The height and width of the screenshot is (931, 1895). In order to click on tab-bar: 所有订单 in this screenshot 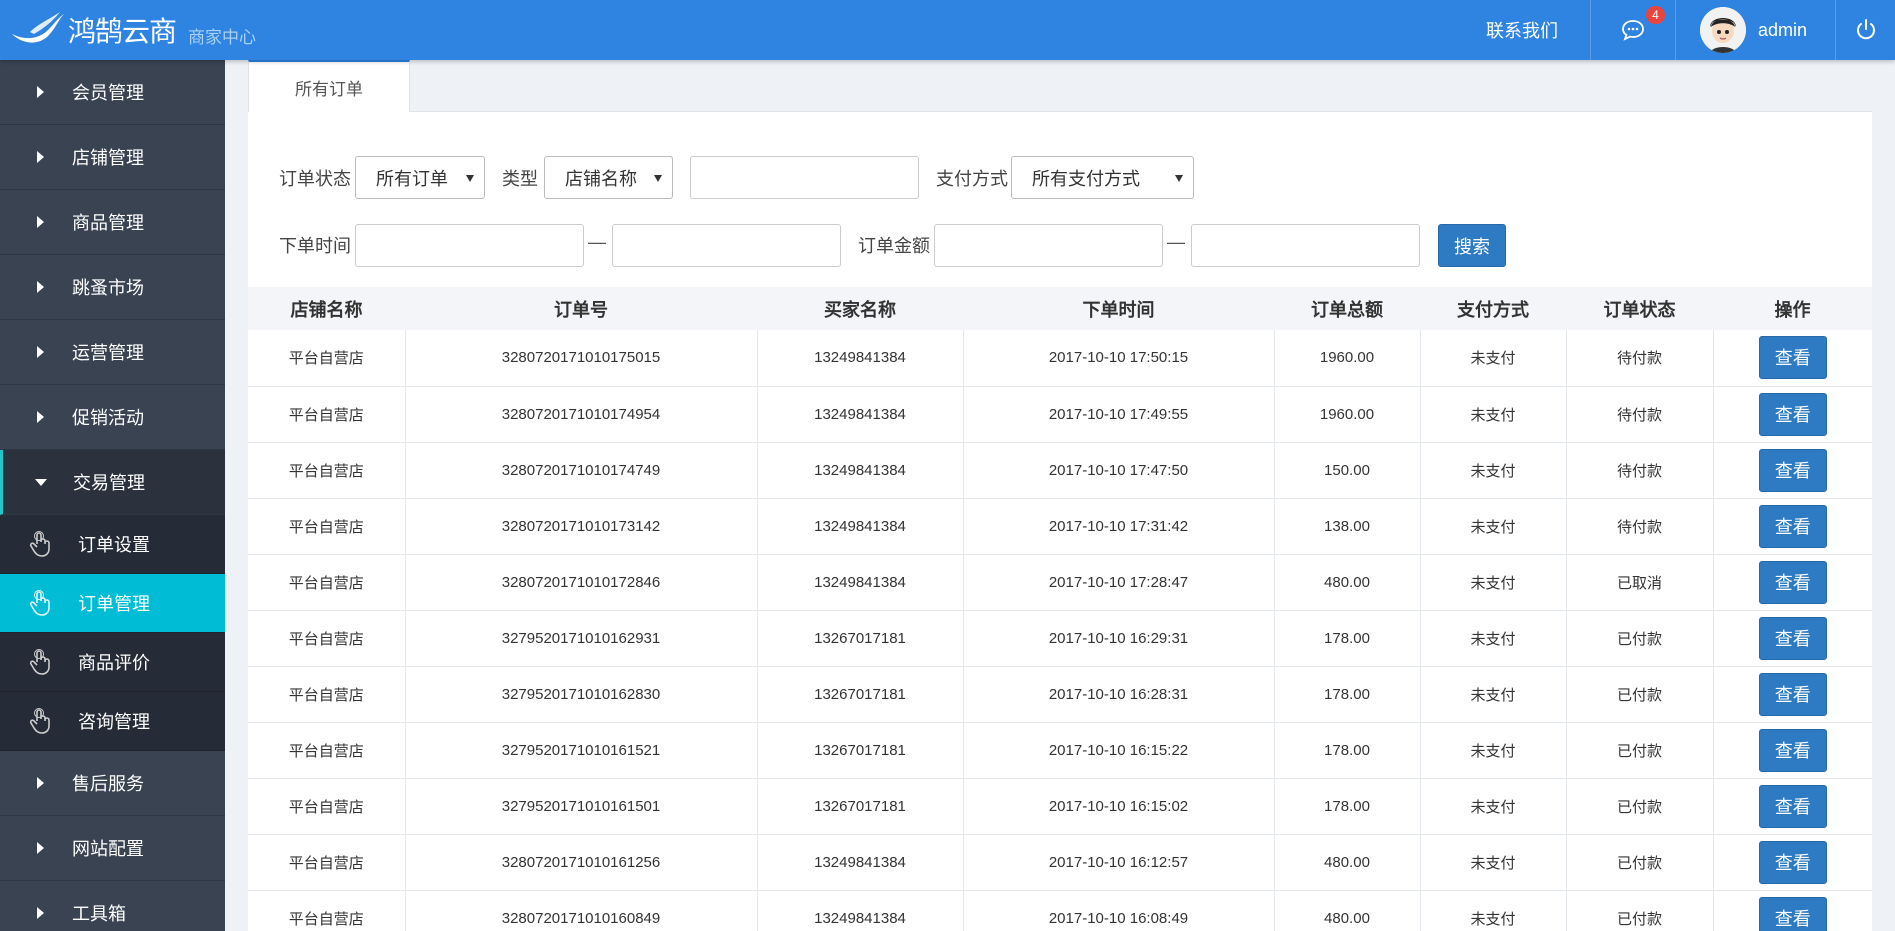, I will do `click(1060, 86)`.